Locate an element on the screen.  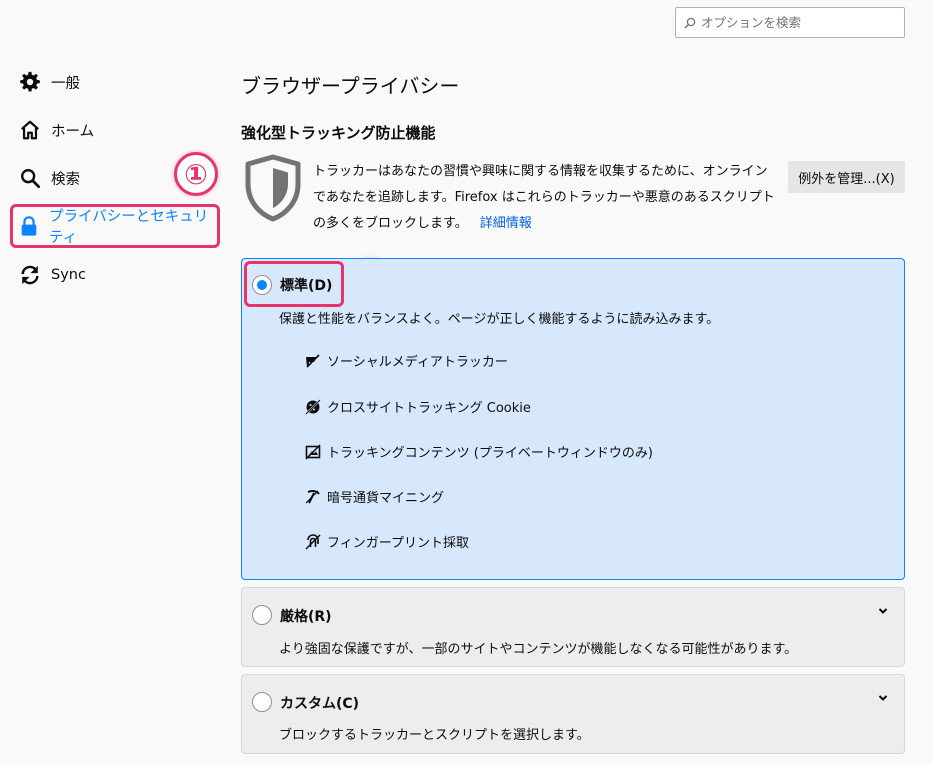
annotation-badge-1: ① is located at coordinates (196, 174).